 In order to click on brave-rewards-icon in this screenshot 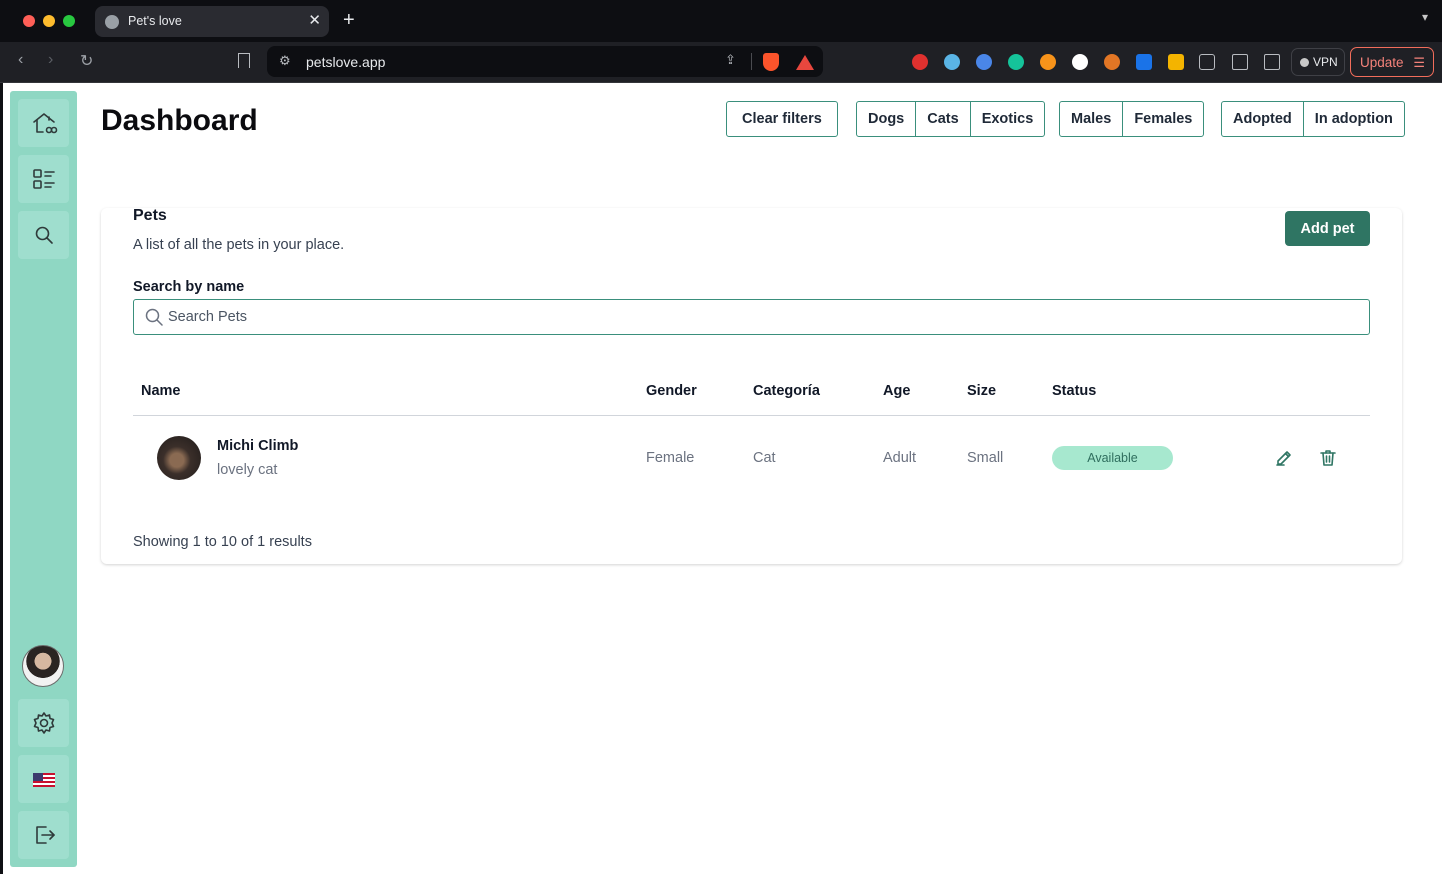, I will do `click(805, 62)`.